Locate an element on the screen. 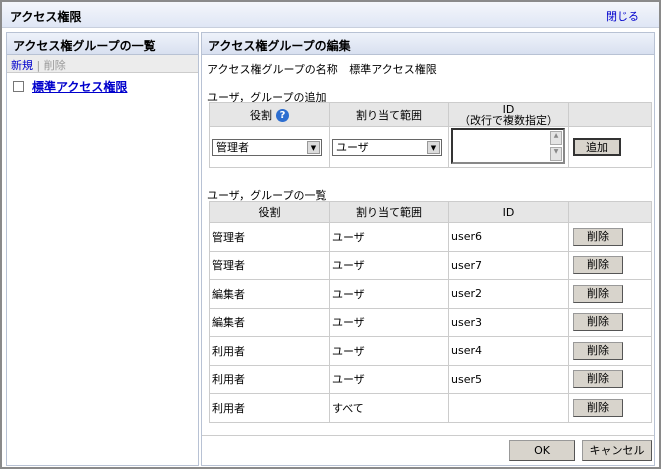  row-id is located at coordinates (508, 408).